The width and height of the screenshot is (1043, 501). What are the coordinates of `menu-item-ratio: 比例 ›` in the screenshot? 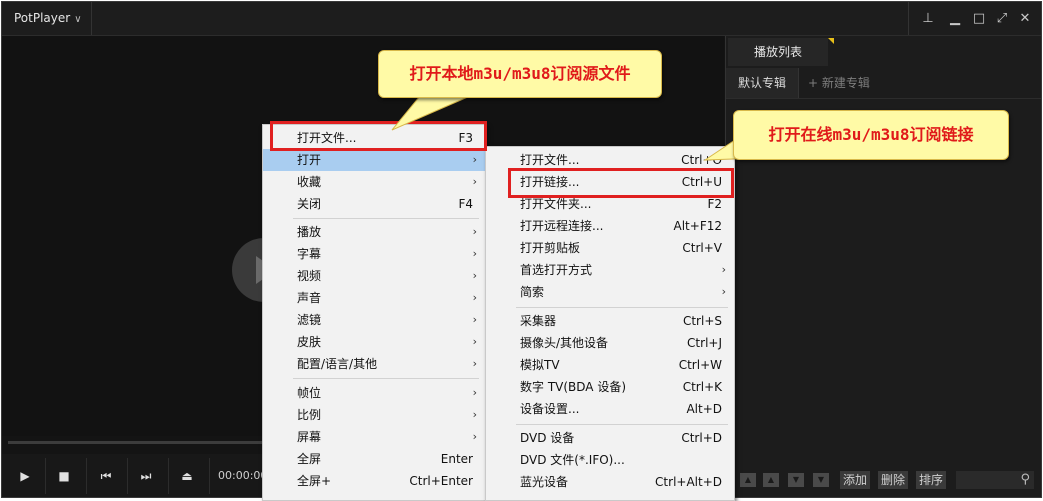 It's located at (374, 415).